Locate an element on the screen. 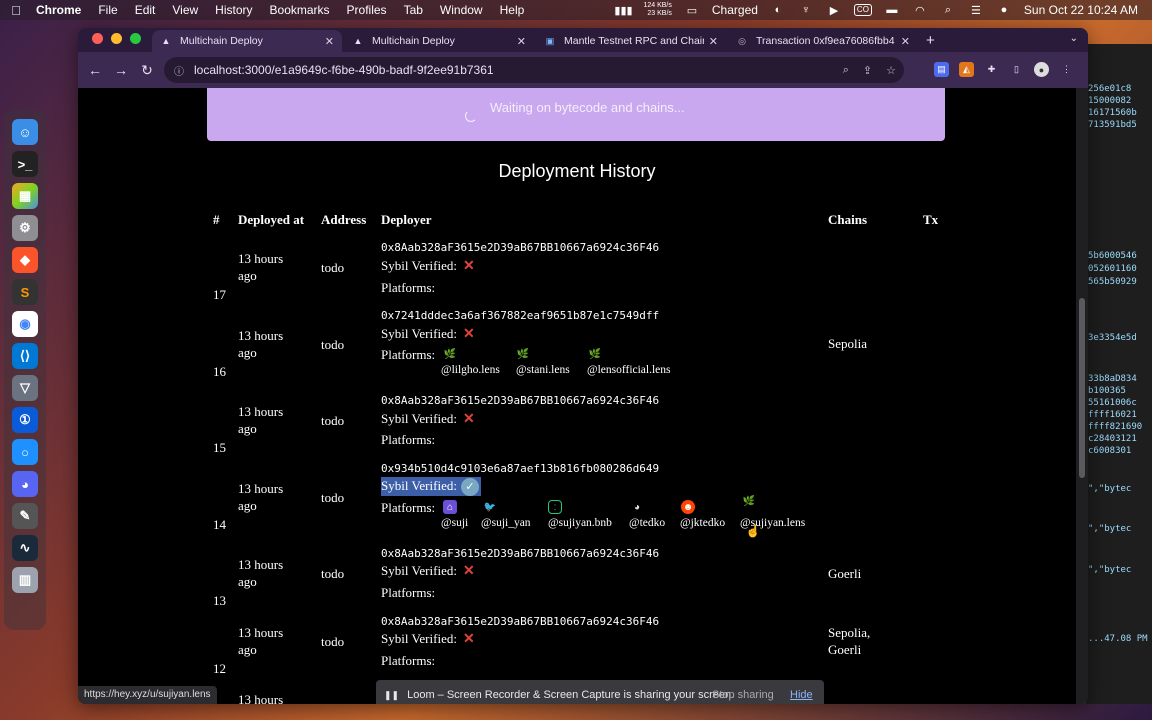 This screenshot has height=720, width=1152. co-indicator: CO is located at coordinates (862, 10).